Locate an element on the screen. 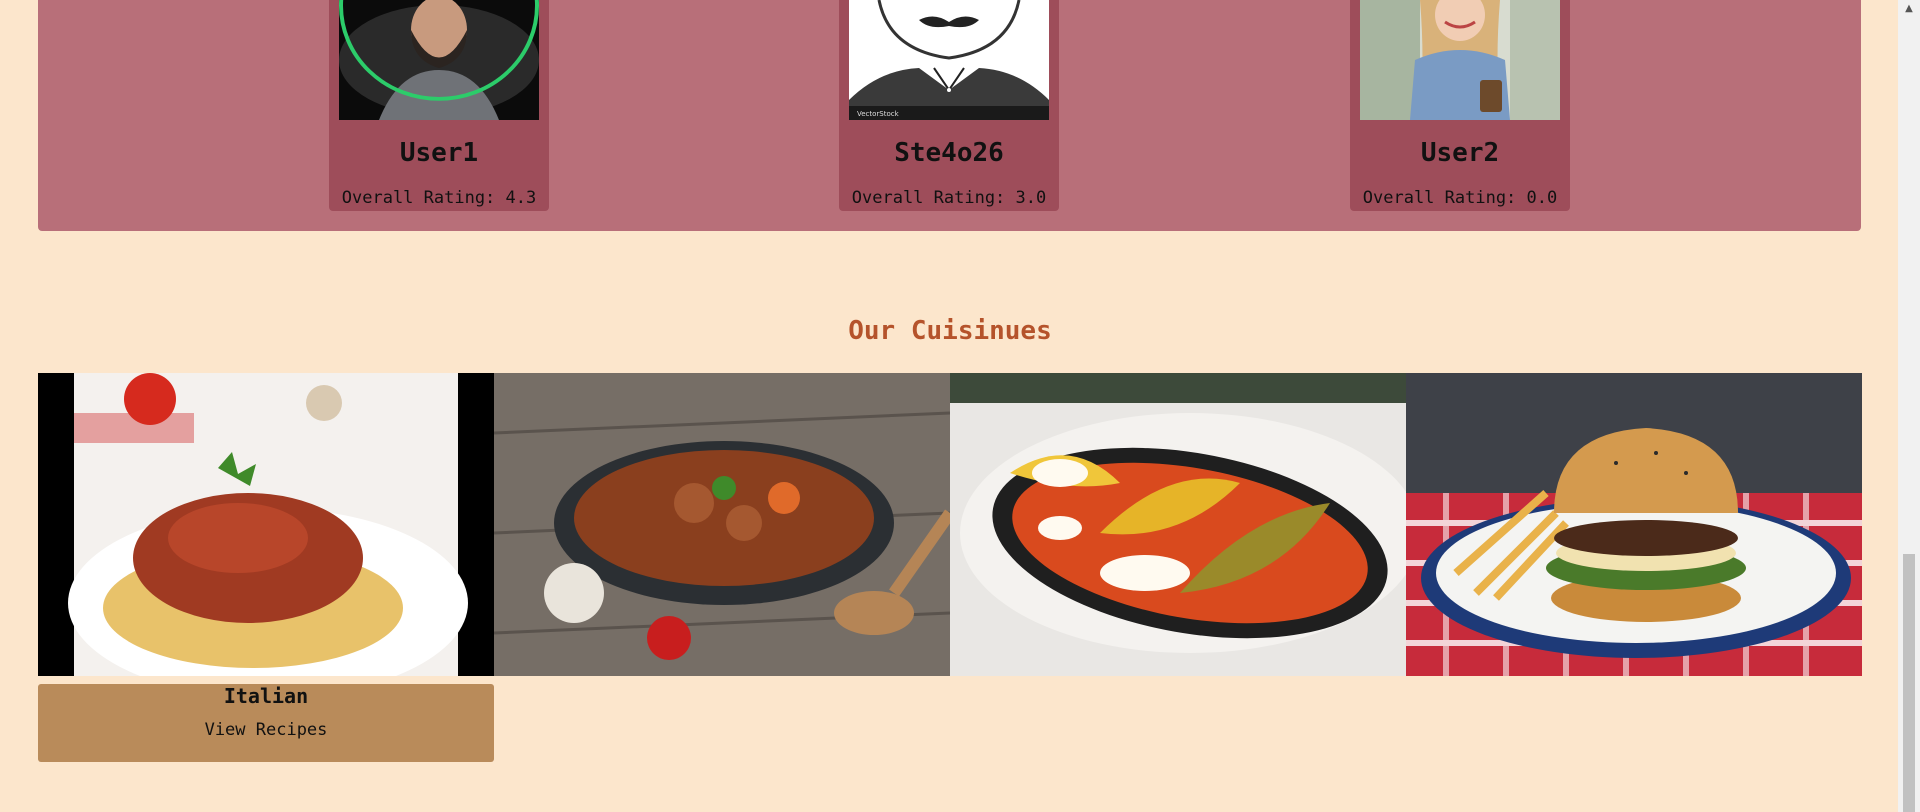 The image size is (1920, 812). stuffed-peppers-icon is located at coordinates (1178, 524).